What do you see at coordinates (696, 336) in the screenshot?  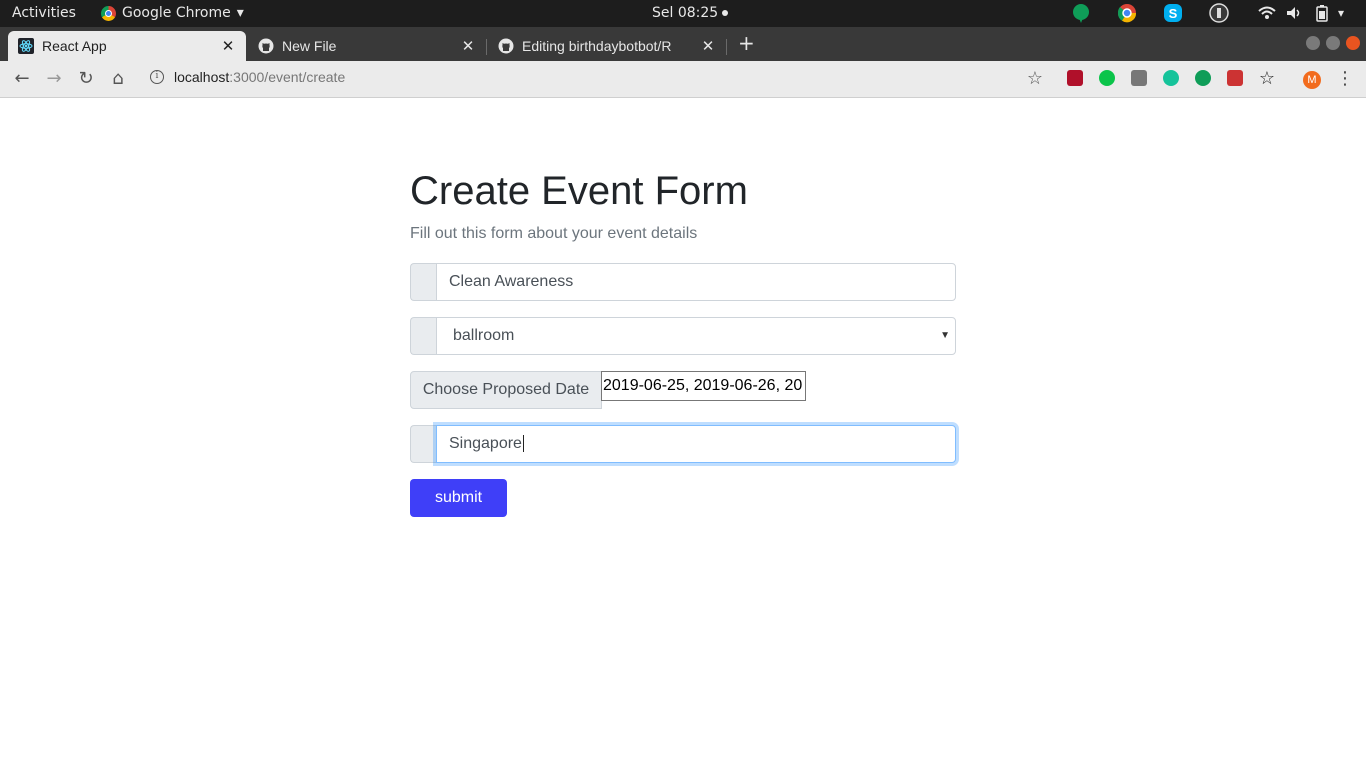 I see `venue-select: ballroom ▼` at bounding box center [696, 336].